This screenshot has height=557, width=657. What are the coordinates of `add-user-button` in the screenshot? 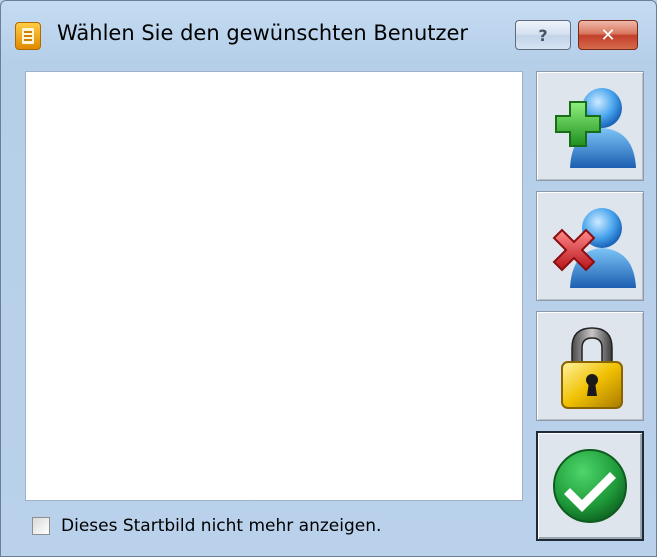 It's located at (590, 126).